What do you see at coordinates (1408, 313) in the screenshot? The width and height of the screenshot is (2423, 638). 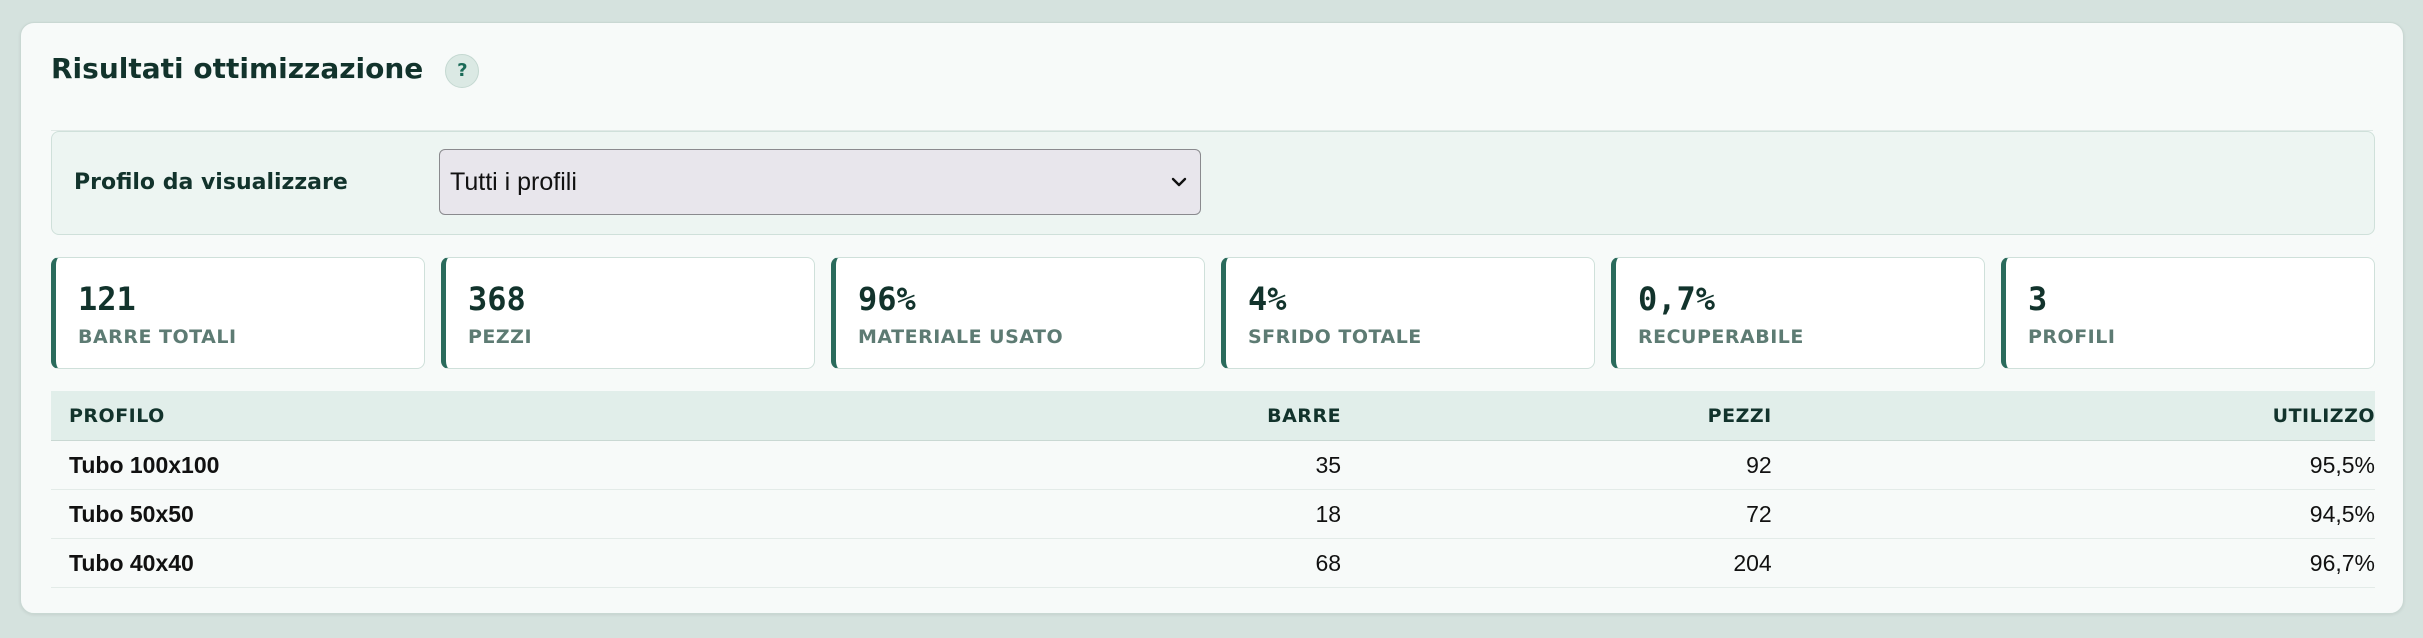 I see `stat-card-sfrido-totale: 4% SFRIDO TOTALE` at bounding box center [1408, 313].